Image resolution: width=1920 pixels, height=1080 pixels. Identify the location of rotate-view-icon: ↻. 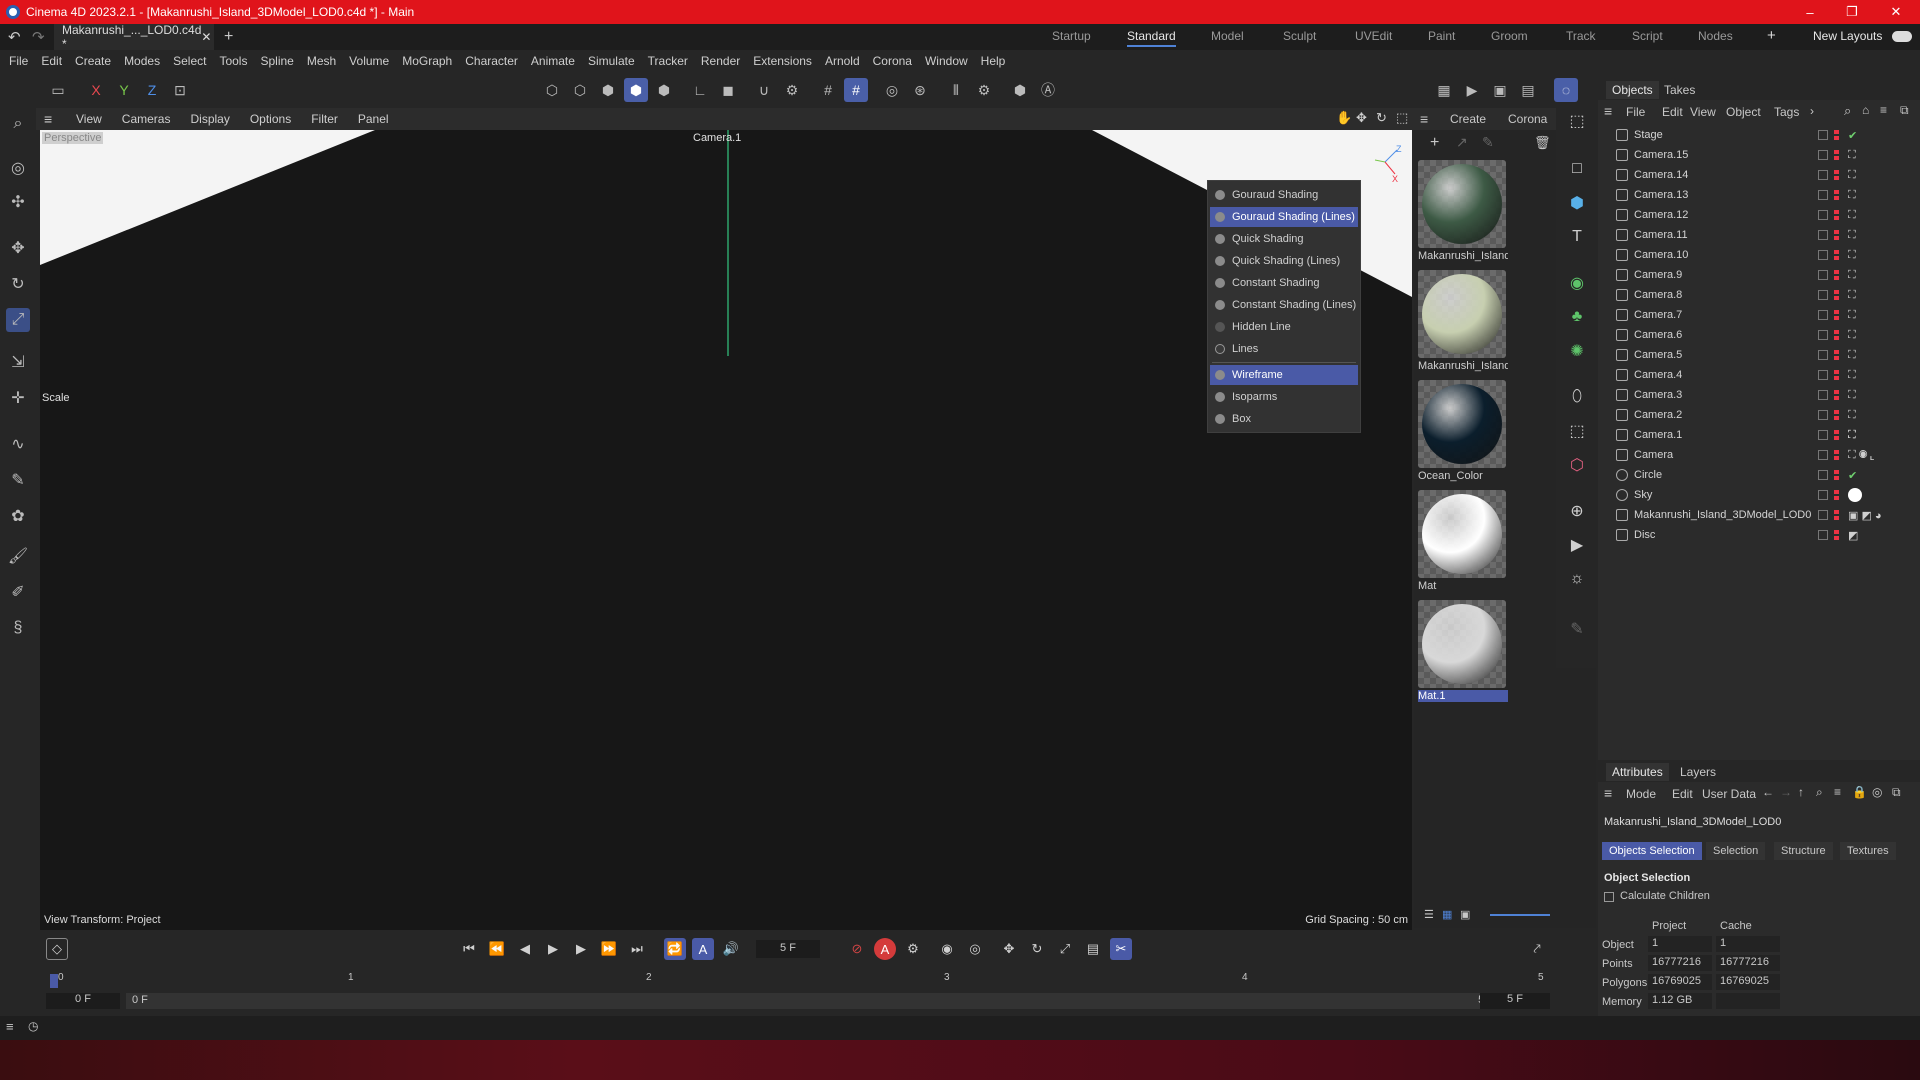
(1381, 118).